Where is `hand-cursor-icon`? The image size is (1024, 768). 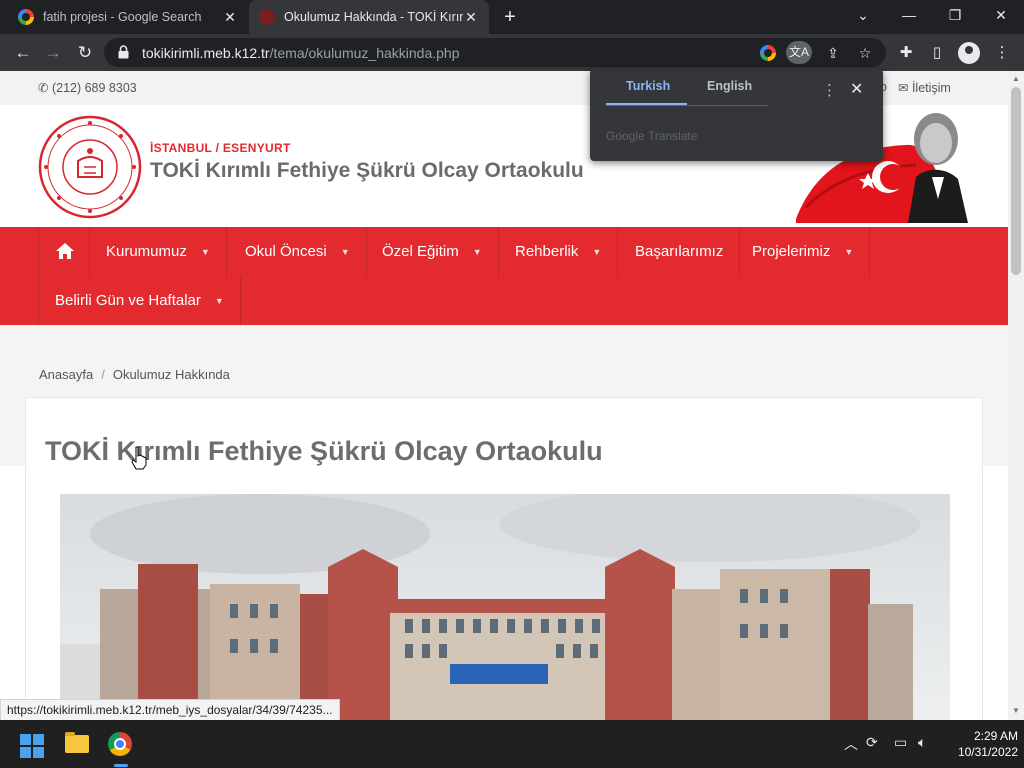 hand-cursor-icon is located at coordinates (139, 458).